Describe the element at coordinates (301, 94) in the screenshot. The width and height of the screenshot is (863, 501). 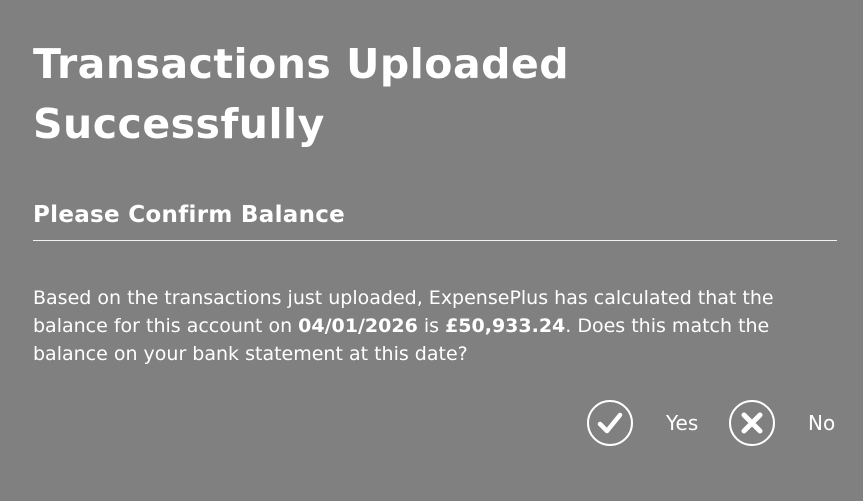
I see `dialog-title: Transactions Uploaded Successfully` at that location.